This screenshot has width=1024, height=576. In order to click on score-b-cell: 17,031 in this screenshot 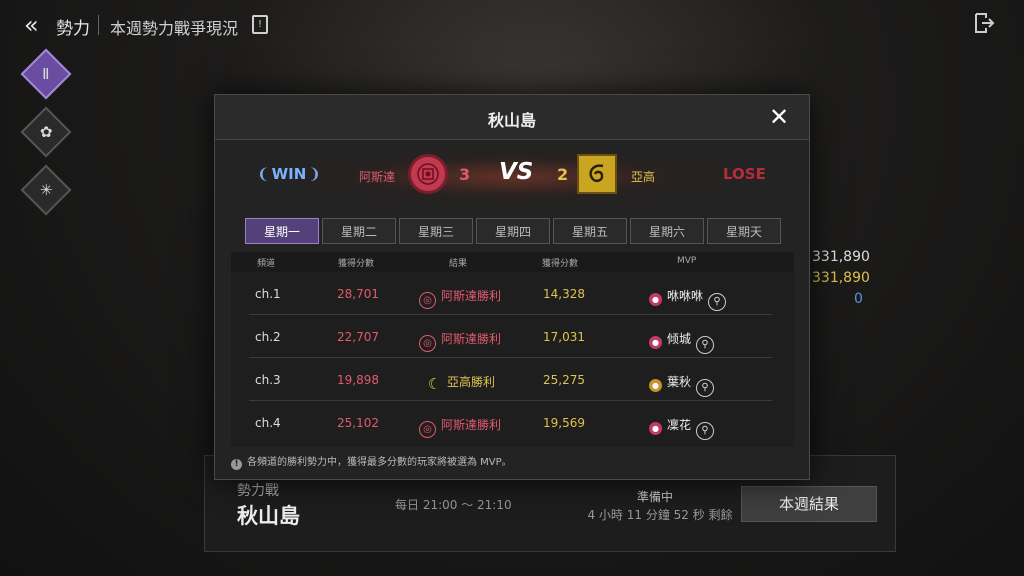, I will do `click(564, 337)`.